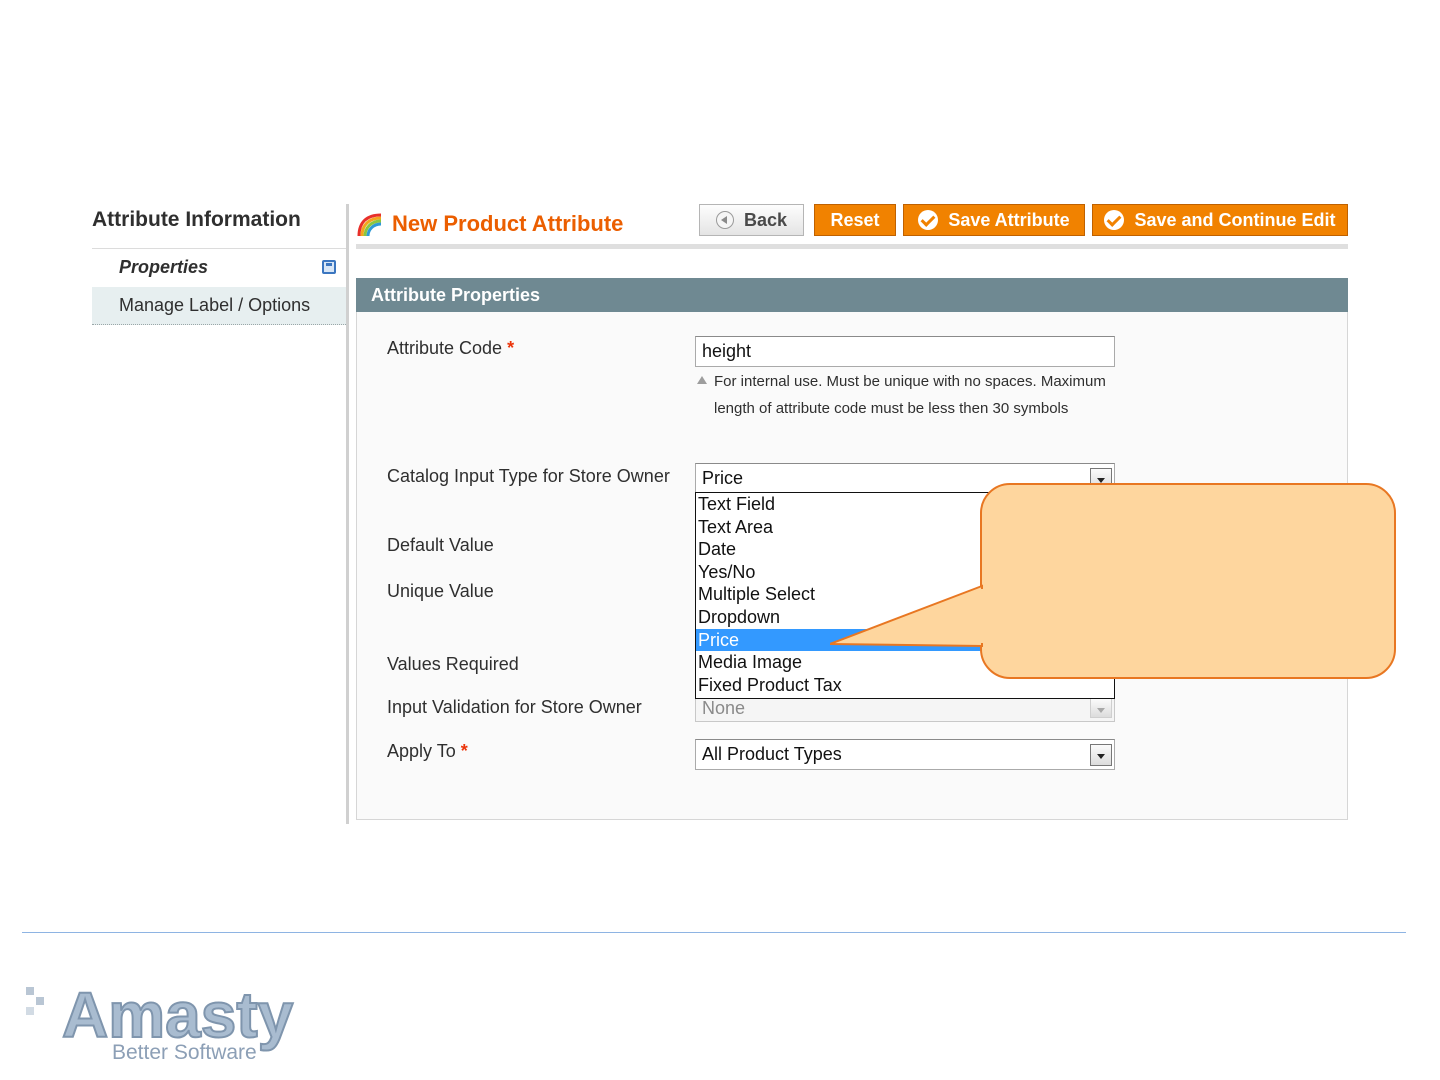  Describe the element at coordinates (508, 223) in the screenshot. I see `page-title: New Product Attribute` at that location.